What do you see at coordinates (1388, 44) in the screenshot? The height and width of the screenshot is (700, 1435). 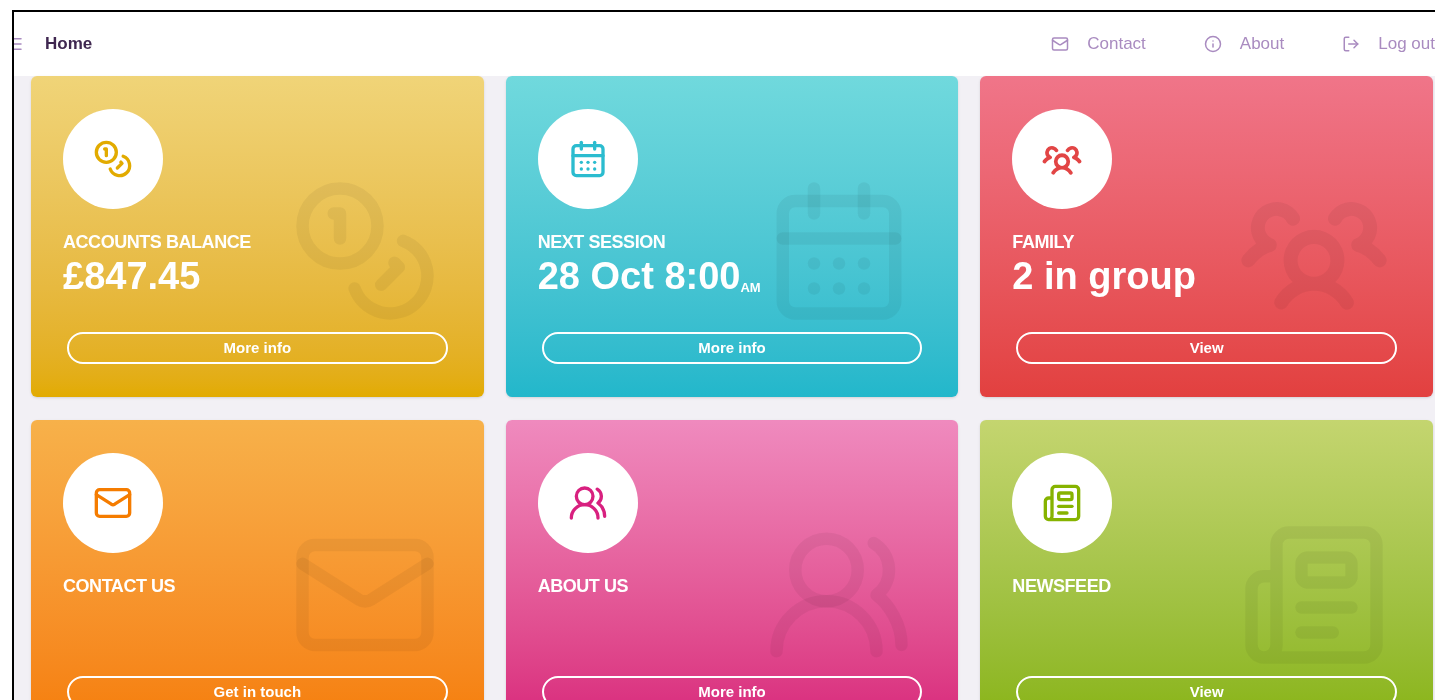 I see `nav-link: Log out` at bounding box center [1388, 44].